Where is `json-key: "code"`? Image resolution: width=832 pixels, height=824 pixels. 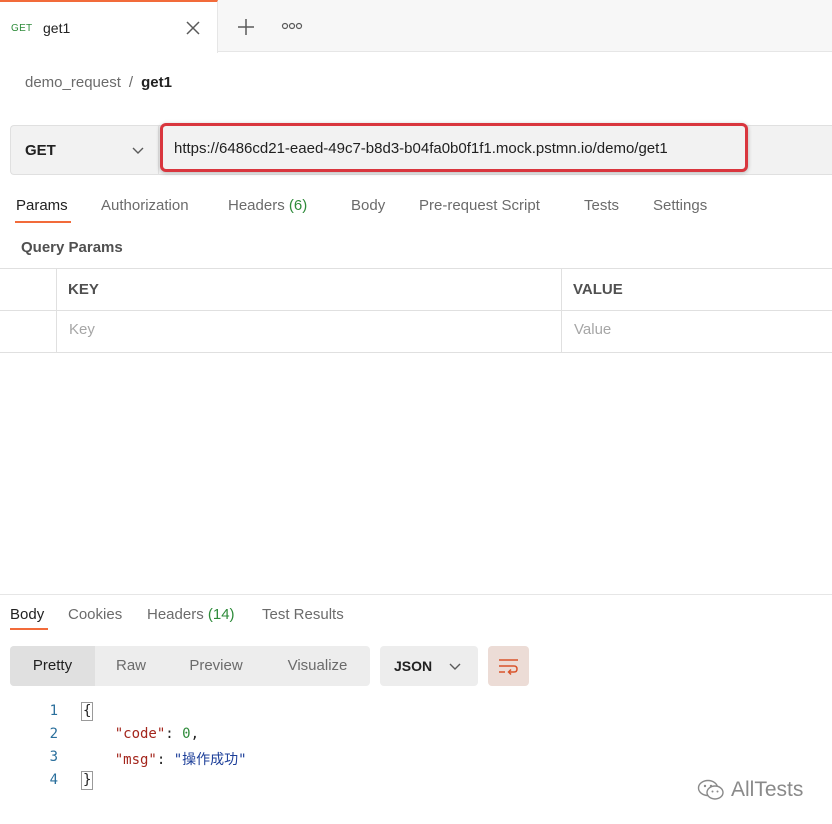 json-key: "code" is located at coordinates (140, 734).